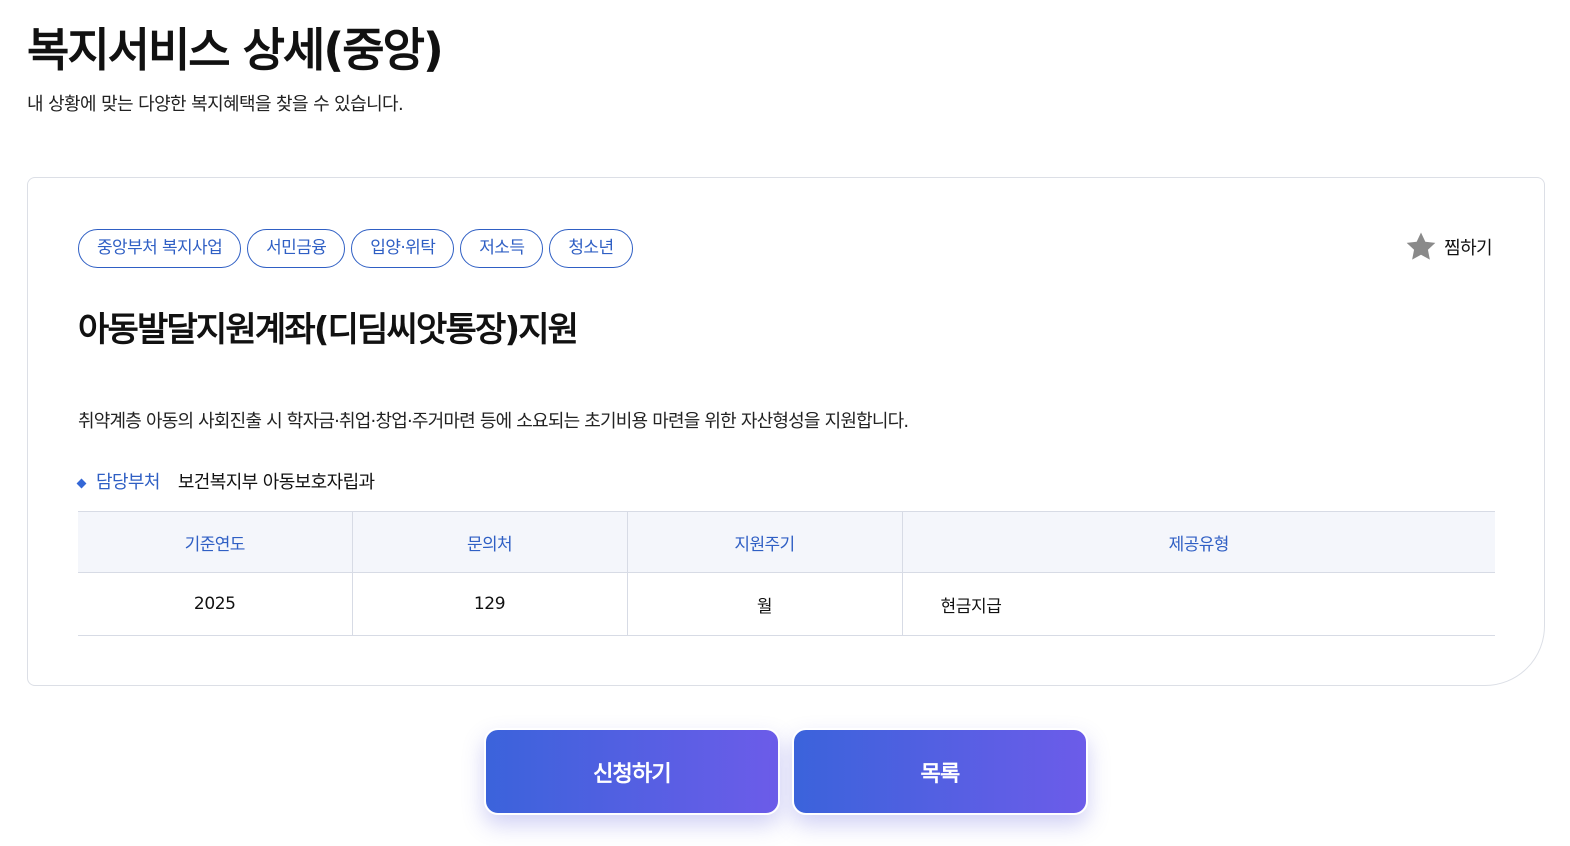  Describe the element at coordinates (764, 542) in the screenshot. I see `header-support-cycle: 지원주기` at that location.